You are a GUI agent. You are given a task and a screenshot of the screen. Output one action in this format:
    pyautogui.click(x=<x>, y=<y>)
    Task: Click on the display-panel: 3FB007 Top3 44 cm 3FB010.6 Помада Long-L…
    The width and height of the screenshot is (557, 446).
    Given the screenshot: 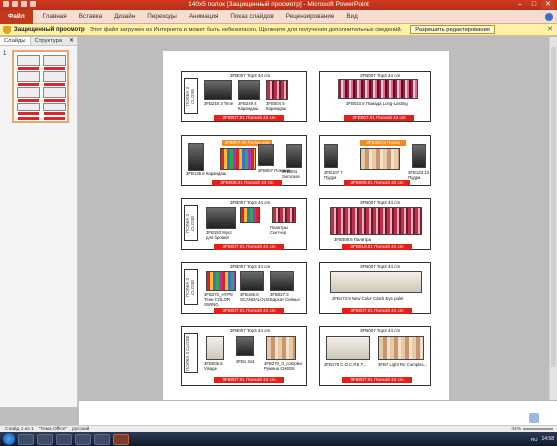 What is the action you would take?
    pyautogui.click(x=375, y=96)
    